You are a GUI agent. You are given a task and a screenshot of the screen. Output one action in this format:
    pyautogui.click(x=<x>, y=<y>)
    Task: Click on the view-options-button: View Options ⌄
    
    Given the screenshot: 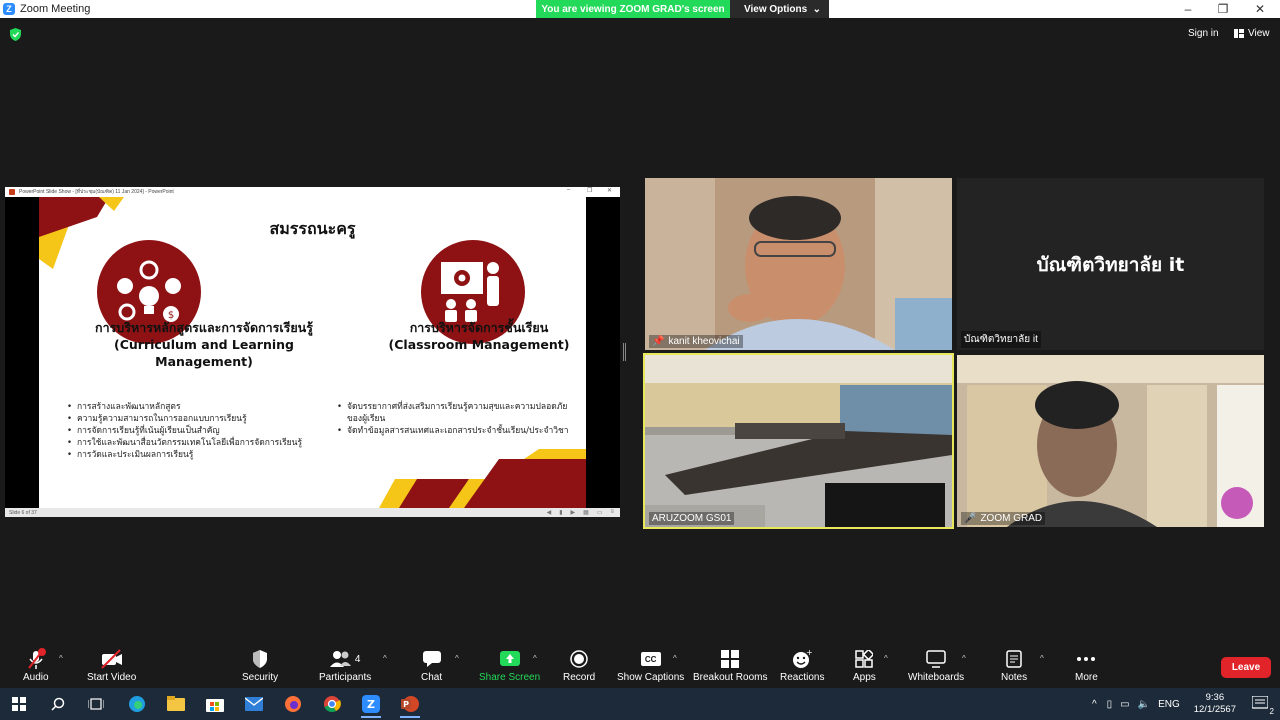 What is the action you would take?
    pyautogui.click(x=779, y=9)
    